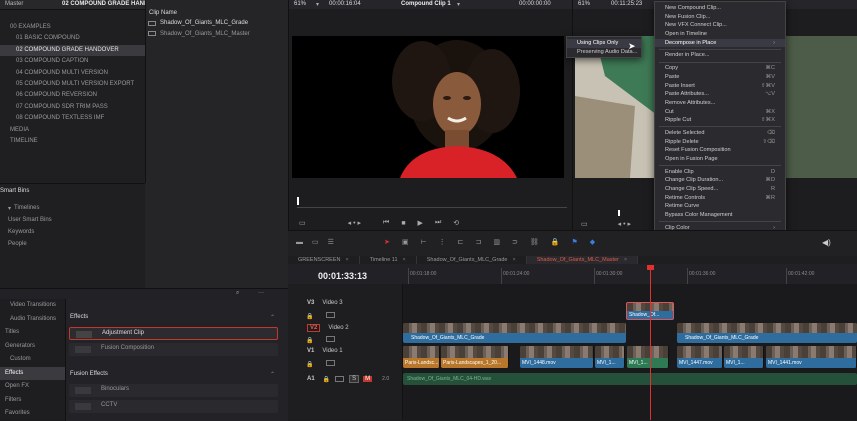  What do you see at coordinates (72, 38) in the screenshot?
I see `bin-item: 01 BASIC COMPOUND` at bounding box center [72, 38].